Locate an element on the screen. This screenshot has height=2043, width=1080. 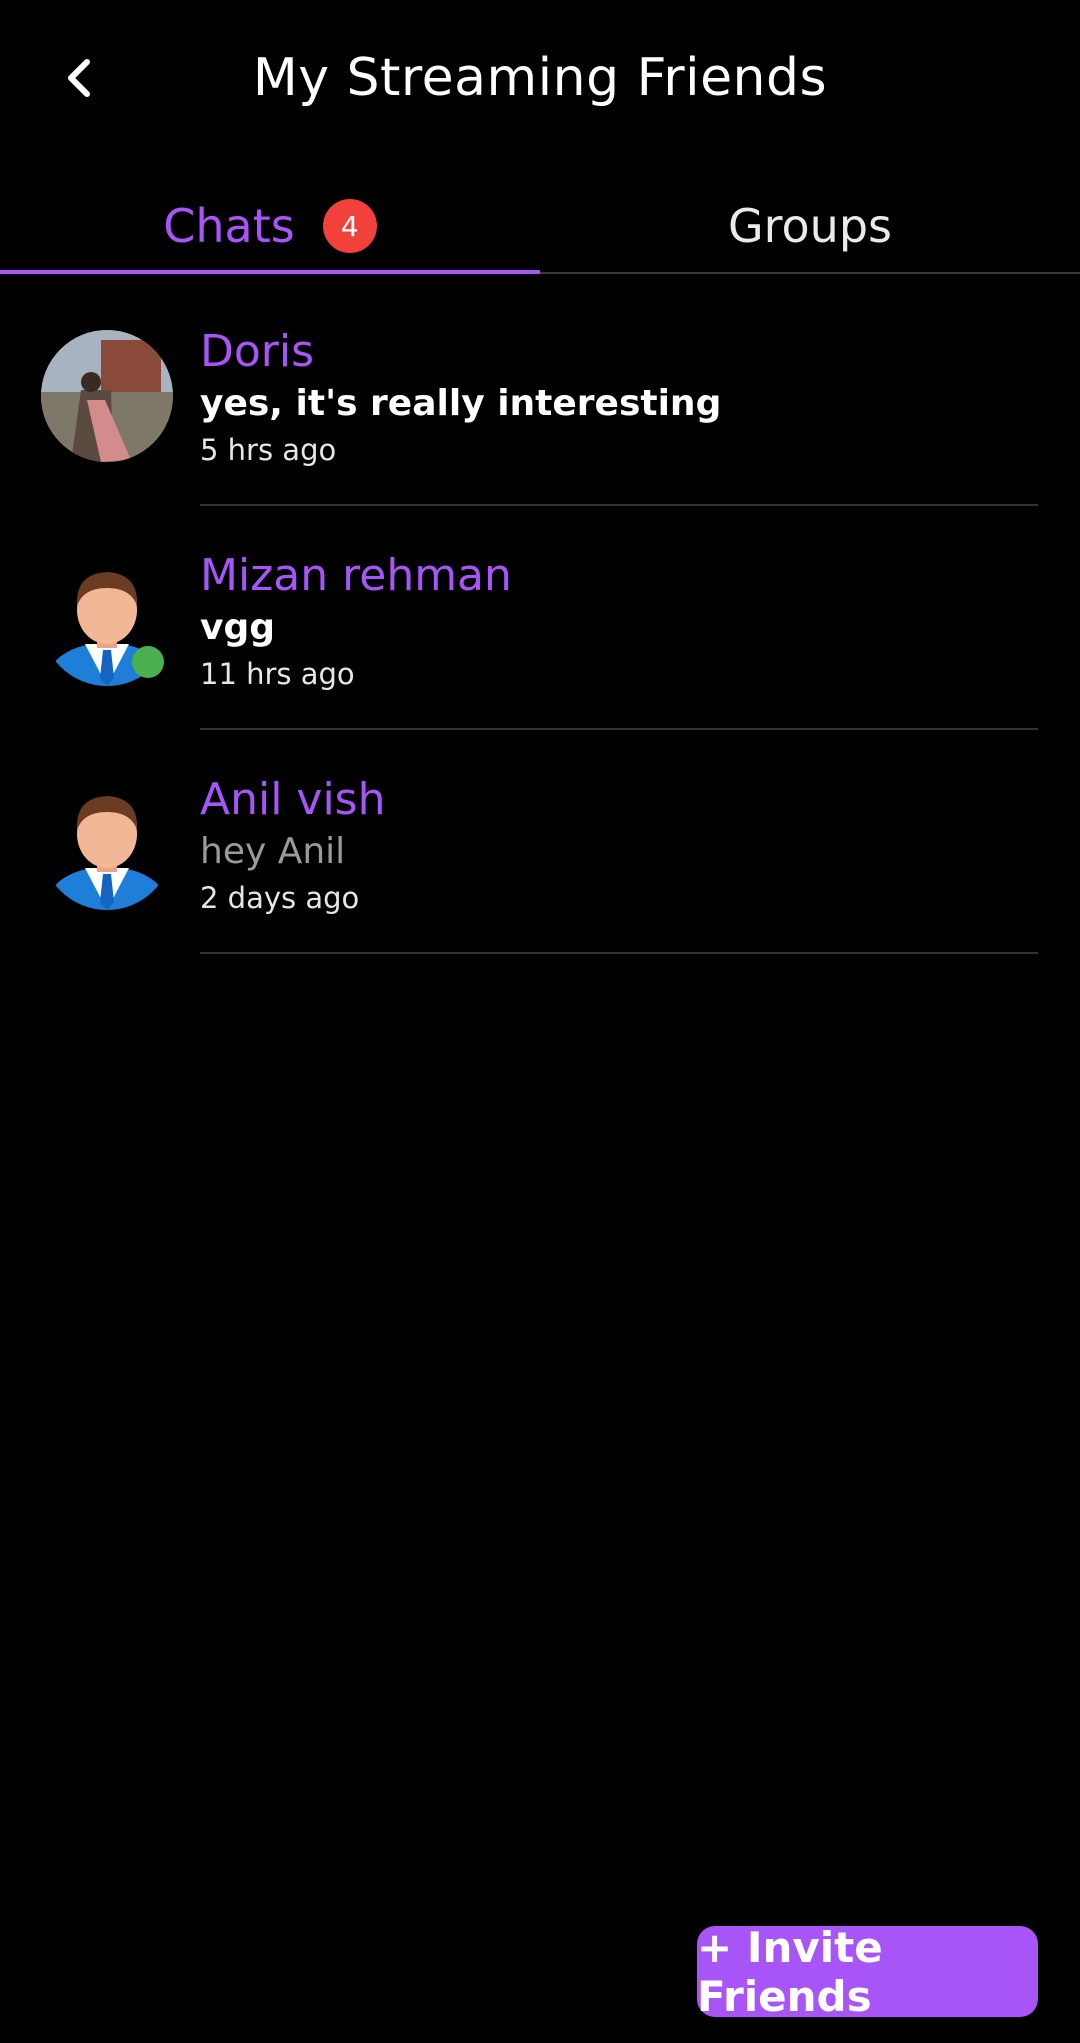
profile-photo is located at coordinates (107, 396).